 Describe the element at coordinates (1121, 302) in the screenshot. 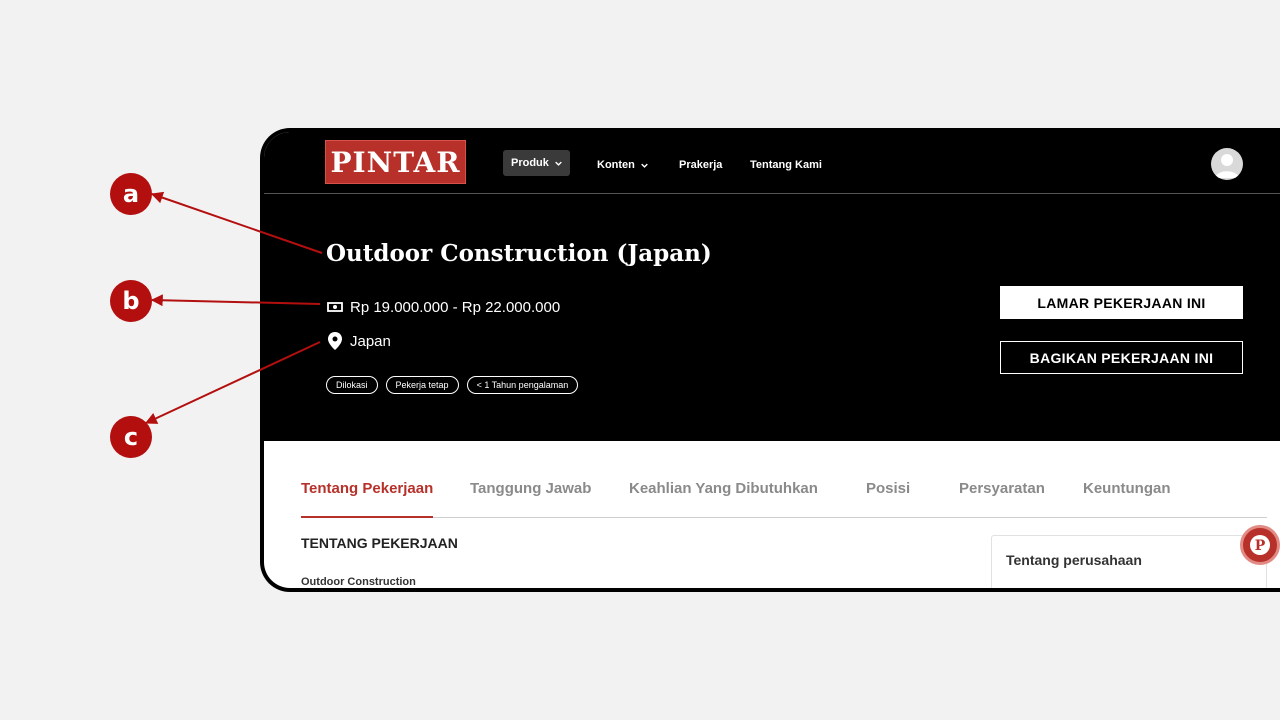

I see `apply-button: LAMAR PEKERJAAN INI` at that location.